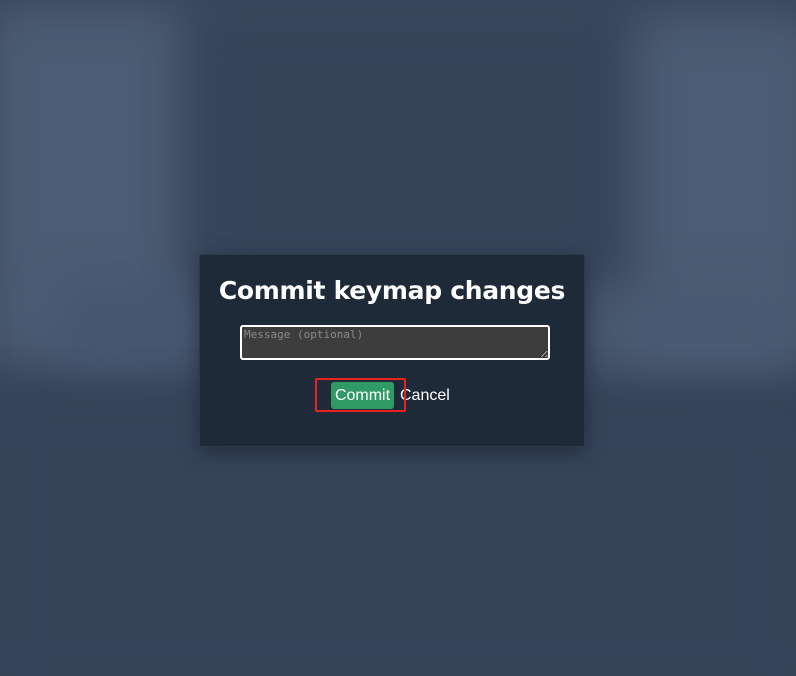  Describe the element at coordinates (362, 395) in the screenshot. I see `commit-button: Commit` at that location.